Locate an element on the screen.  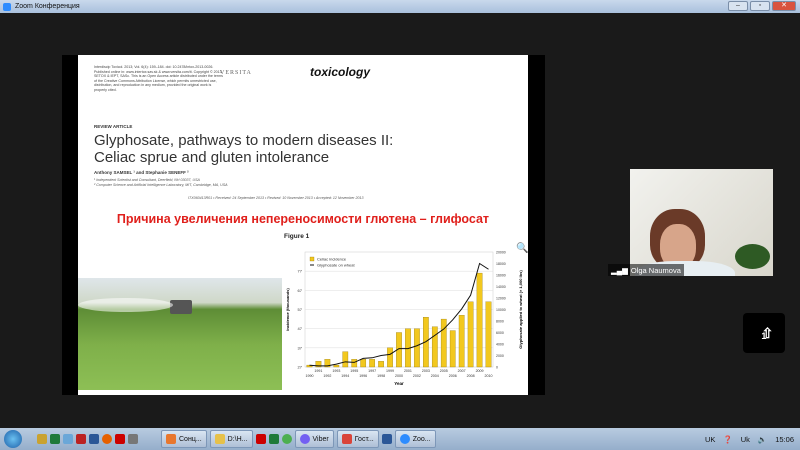
y2-tick-label: 12000 is located at coordinates (501, 299).